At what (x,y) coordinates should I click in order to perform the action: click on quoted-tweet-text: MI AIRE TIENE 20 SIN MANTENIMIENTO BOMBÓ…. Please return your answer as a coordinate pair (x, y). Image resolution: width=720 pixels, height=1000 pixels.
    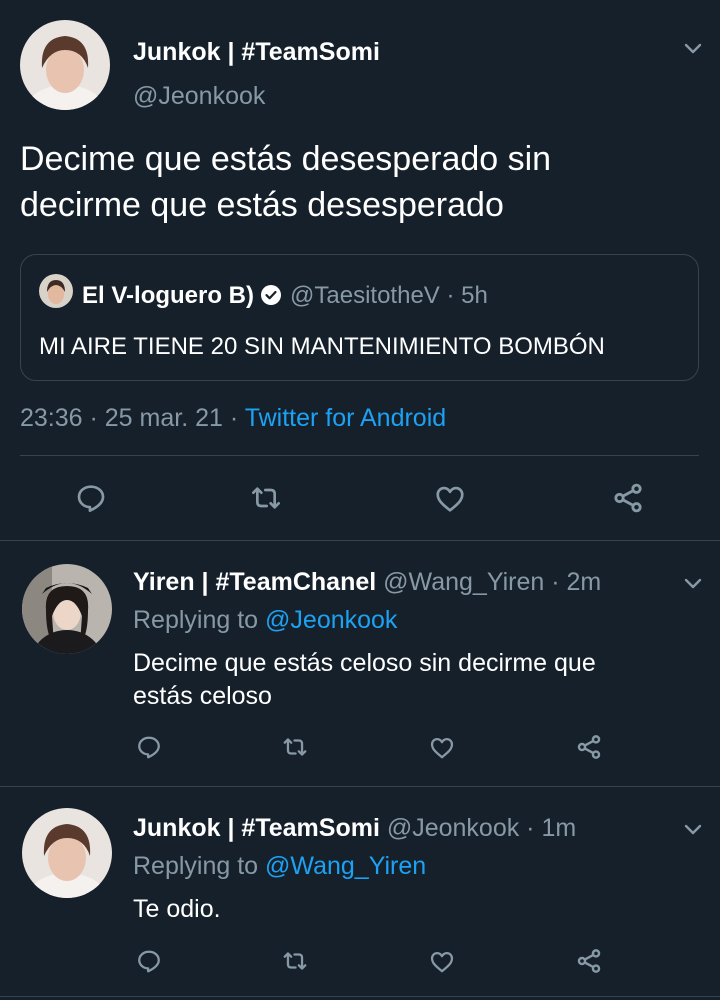
    Looking at the image, I should click on (322, 346).